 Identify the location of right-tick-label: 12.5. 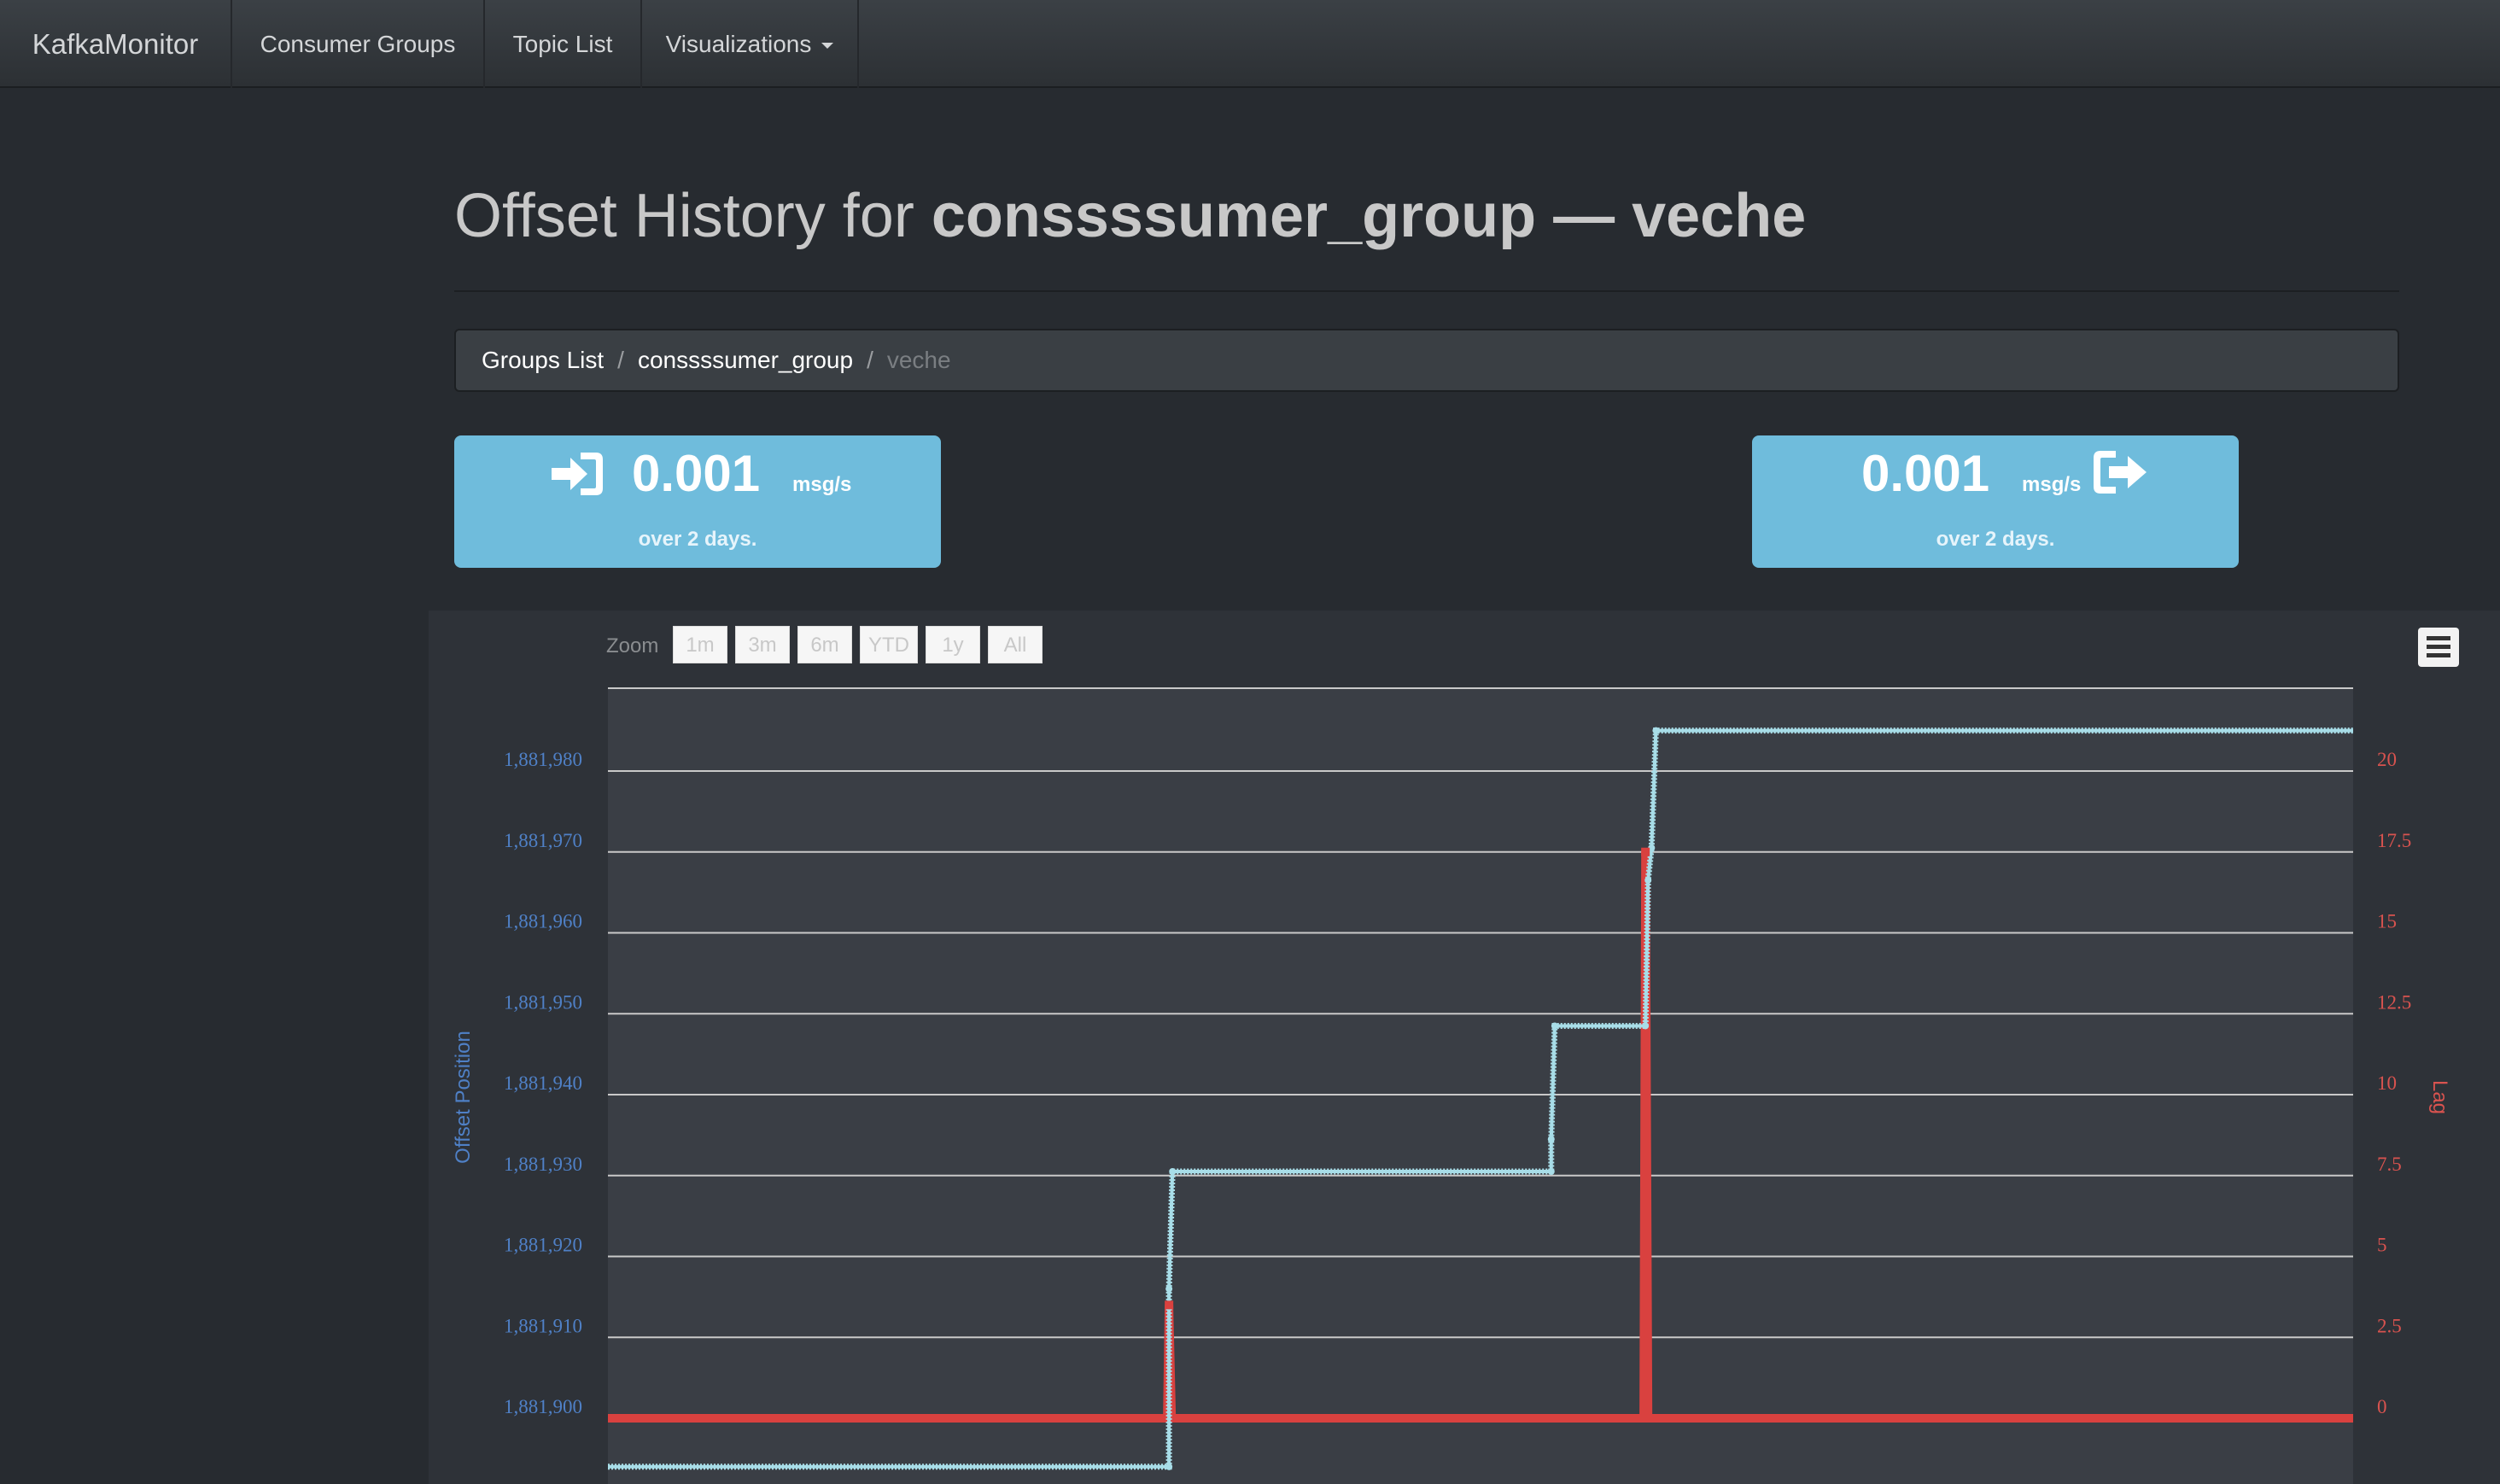
(2394, 1002).